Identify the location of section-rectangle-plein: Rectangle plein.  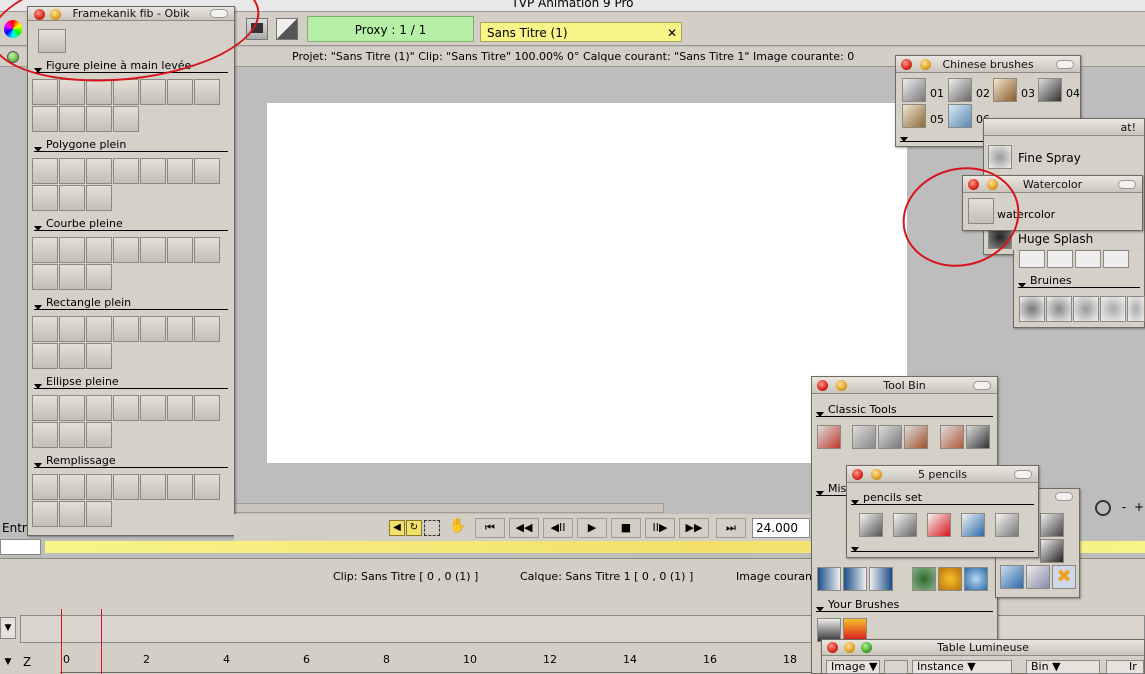
(131, 303).